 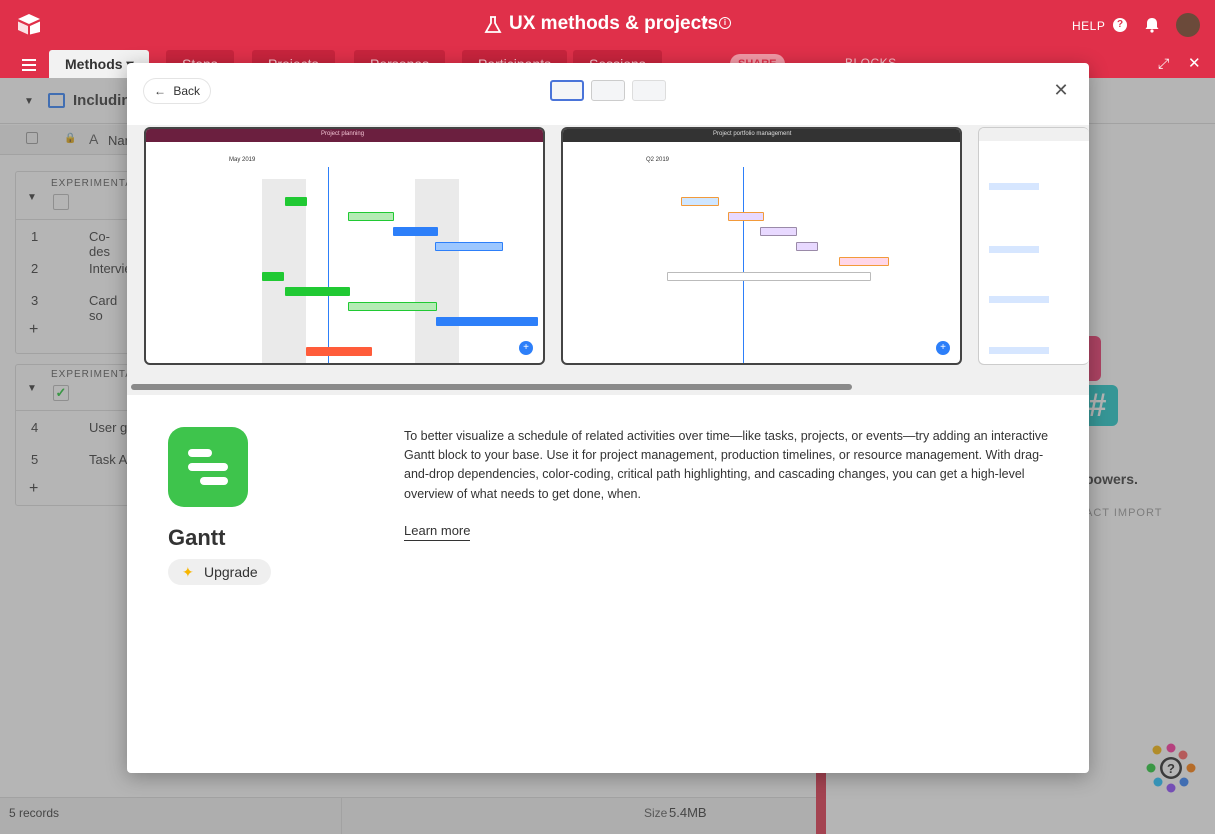 I want to click on arrow-left-icon: ←, so click(x=160, y=91).